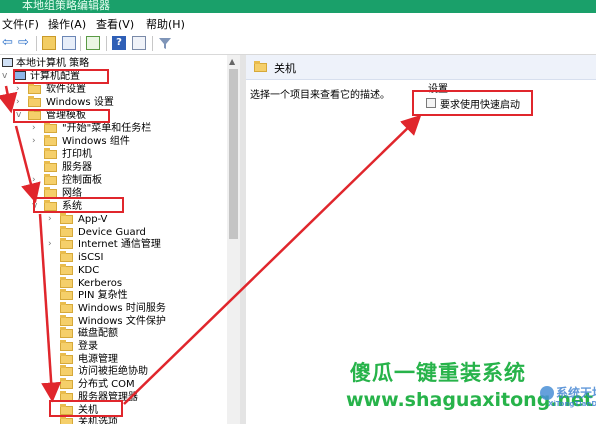 The width and height of the screenshot is (596, 424). Describe the element at coordinates (438, 373) in the screenshot. I see `watermark-brand: 傻瓜一键重装系统` at that location.